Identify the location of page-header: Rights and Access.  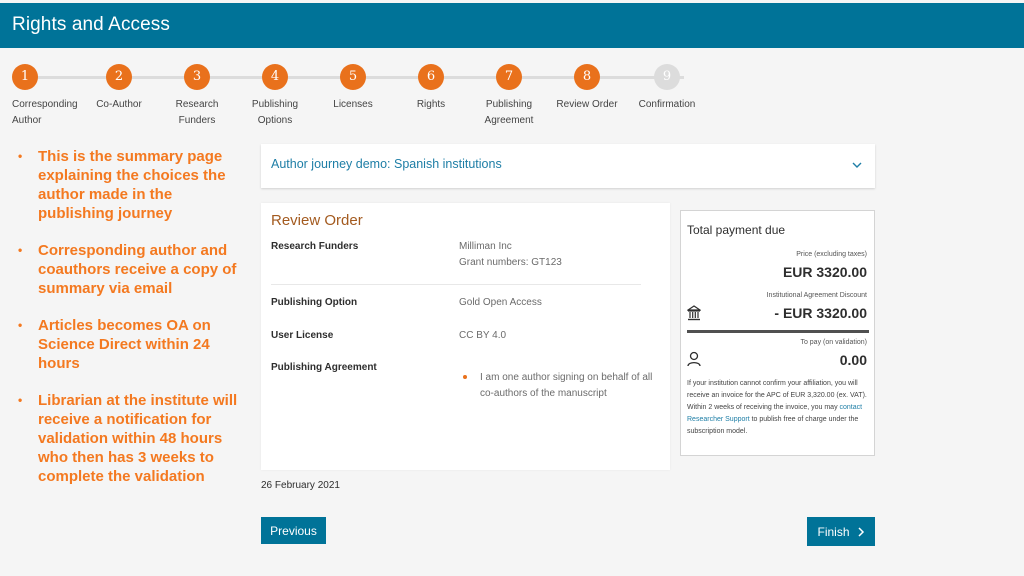
(512, 25).